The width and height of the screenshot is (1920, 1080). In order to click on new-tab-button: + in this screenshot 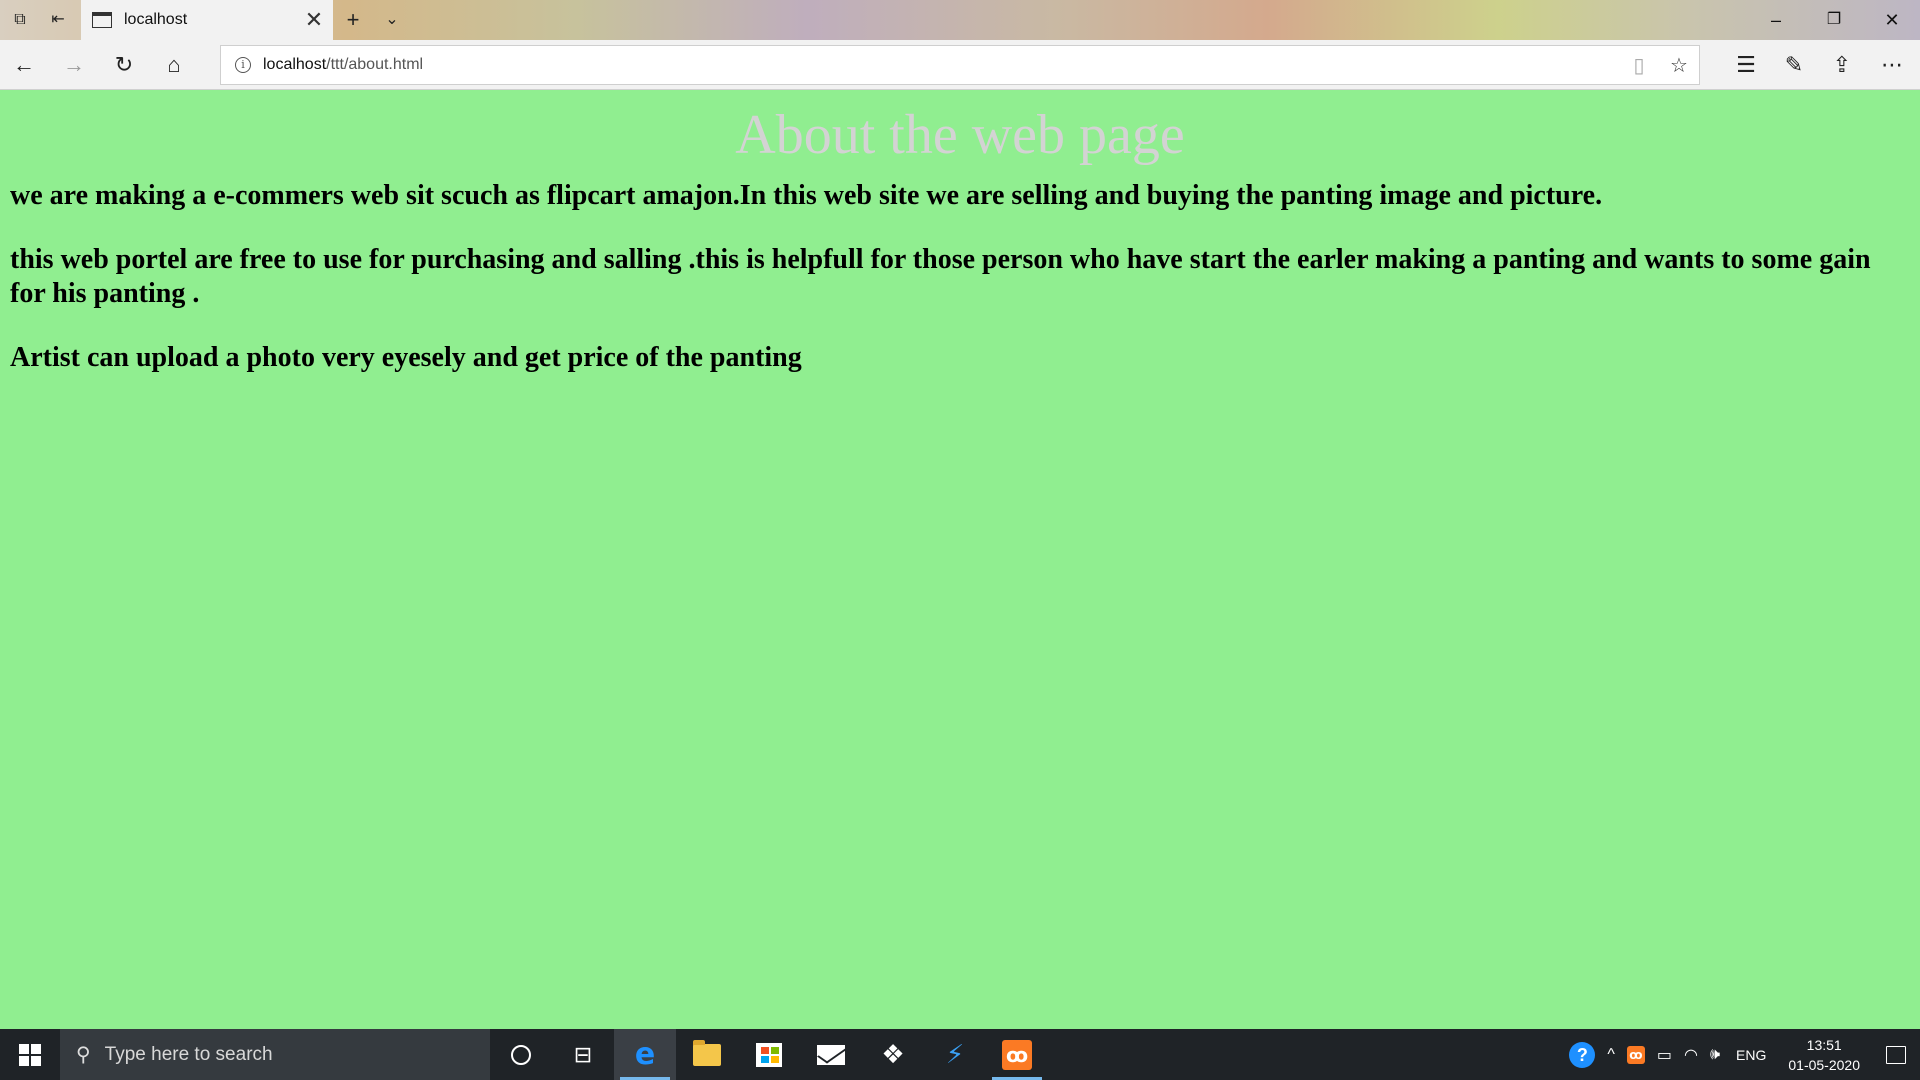, I will do `click(353, 20)`.